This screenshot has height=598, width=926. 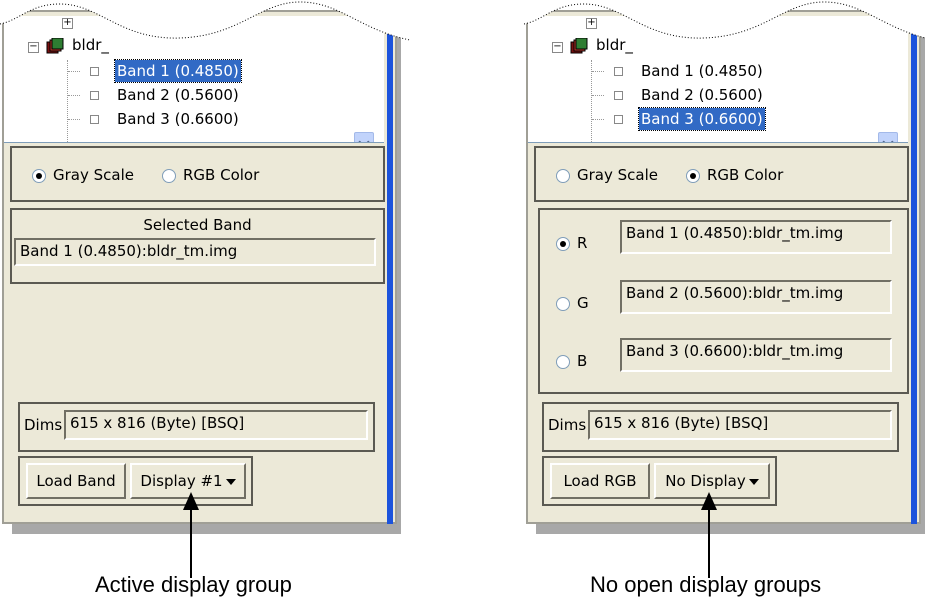 What do you see at coordinates (582, 361) in the screenshot?
I see `channel-label: B` at bounding box center [582, 361].